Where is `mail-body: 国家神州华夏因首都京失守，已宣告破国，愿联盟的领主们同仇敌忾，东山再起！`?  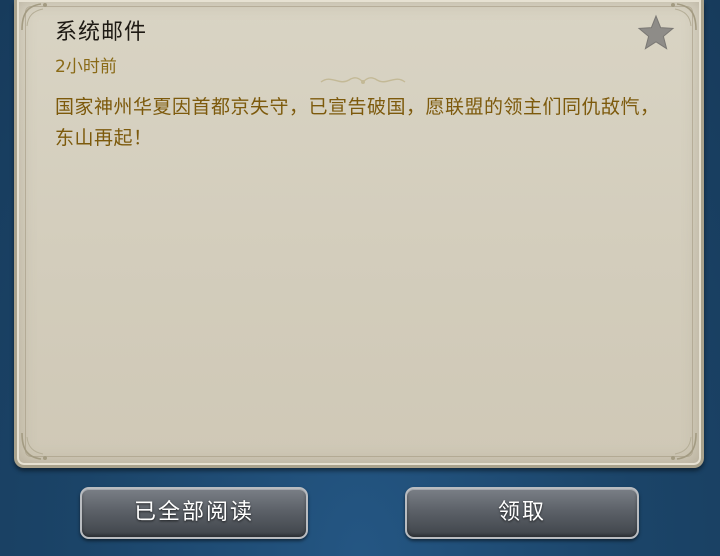 mail-body: 国家神州华夏因首都京失守，已宣告破国，愿联盟的领主们同仇敌忾，东山再起！ is located at coordinates (357, 122).